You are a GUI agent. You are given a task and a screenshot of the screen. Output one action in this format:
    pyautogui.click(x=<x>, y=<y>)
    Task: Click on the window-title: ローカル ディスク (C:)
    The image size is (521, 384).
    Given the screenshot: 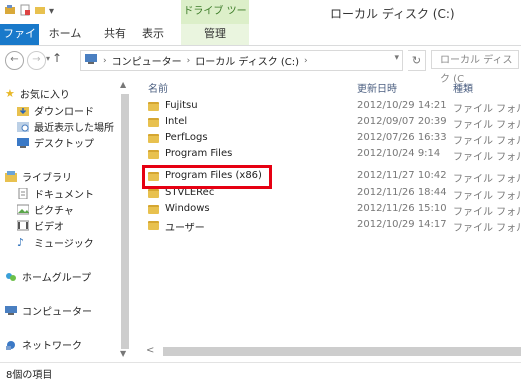 What is the action you would take?
    pyautogui.click(x=392, y=14)
    